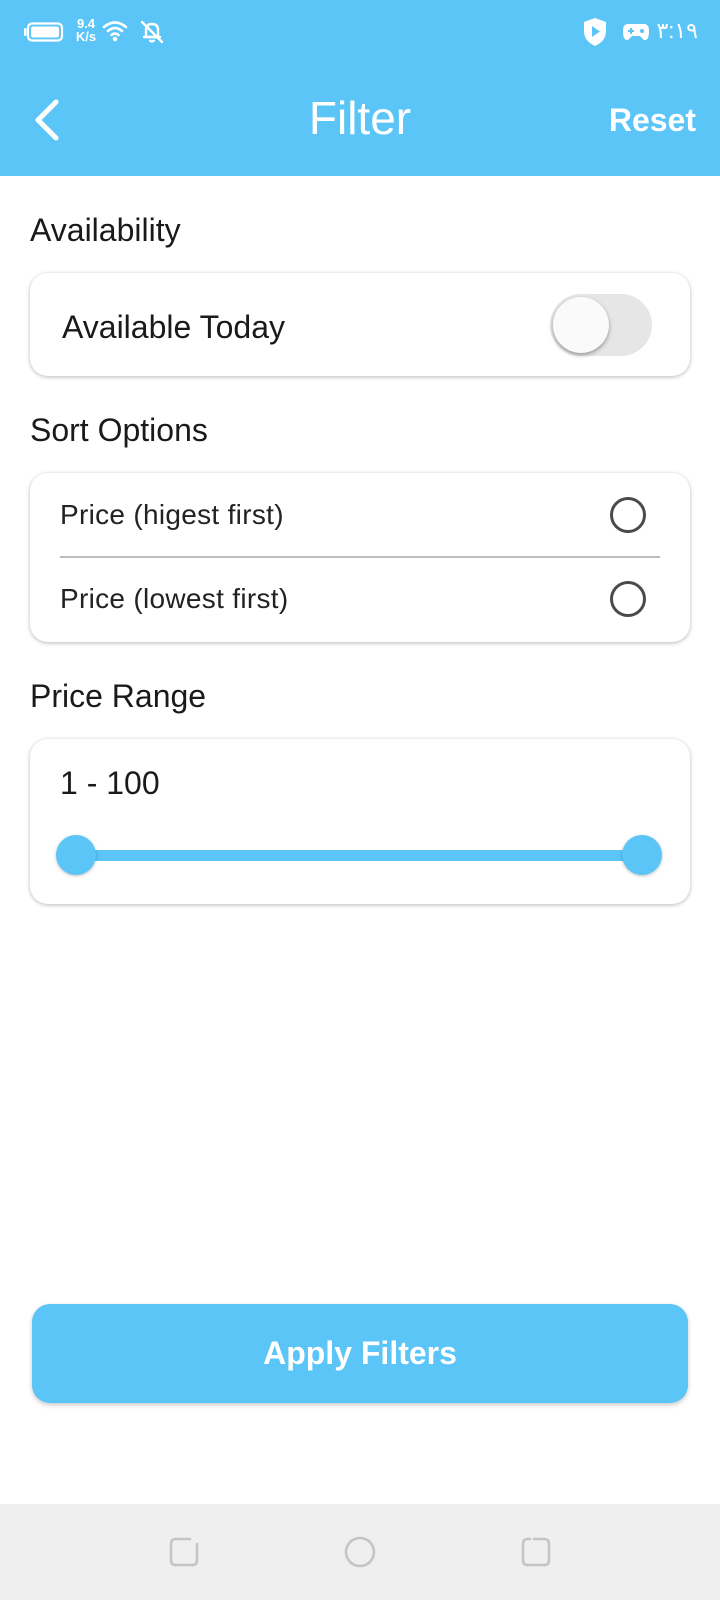 The width and height of the screenshot is (720, 1600). I want to click on apply-filters-button: Apply Filters, so click(360, 1353).